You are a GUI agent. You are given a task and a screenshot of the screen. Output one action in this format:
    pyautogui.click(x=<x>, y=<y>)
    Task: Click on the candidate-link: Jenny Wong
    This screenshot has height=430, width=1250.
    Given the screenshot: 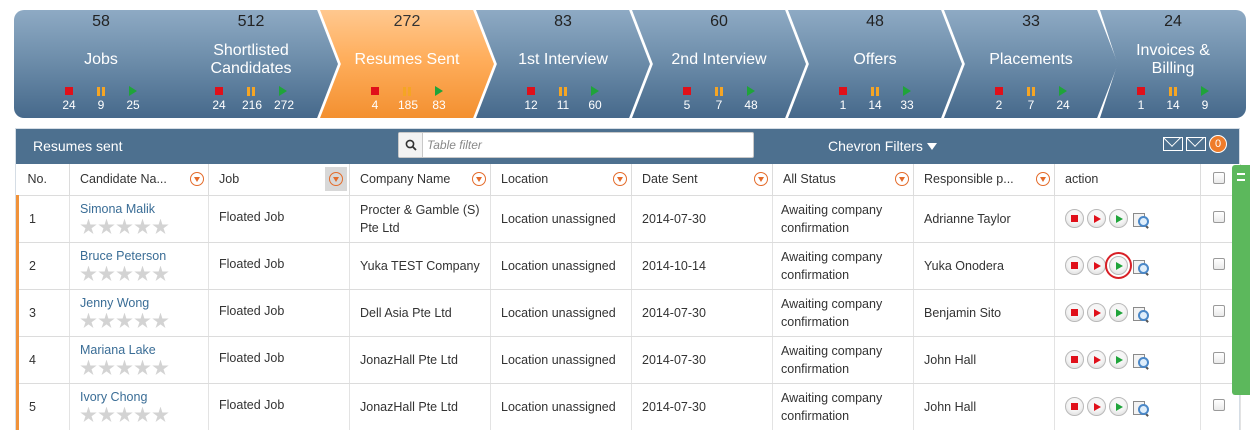 What is the action you would take?
    pyautogui.click(x=144, y=303)
    